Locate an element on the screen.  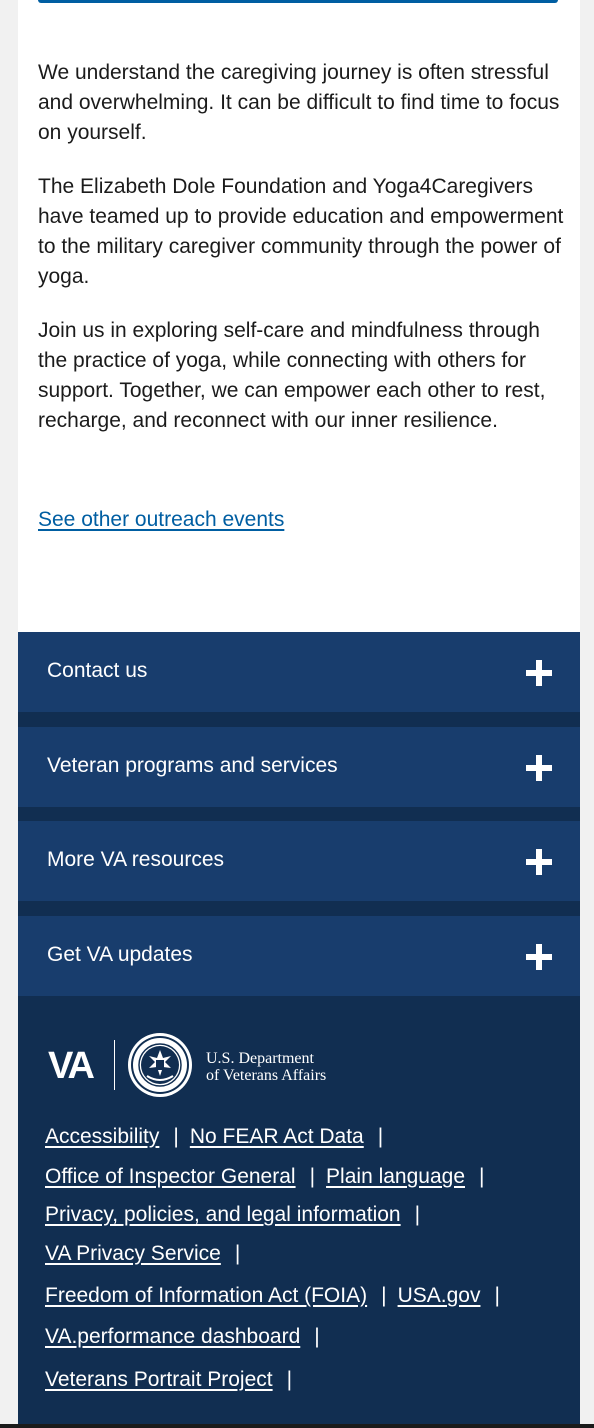
footer-link-row: Veterans Portrait Project | is located at coordinates (174, 1380).